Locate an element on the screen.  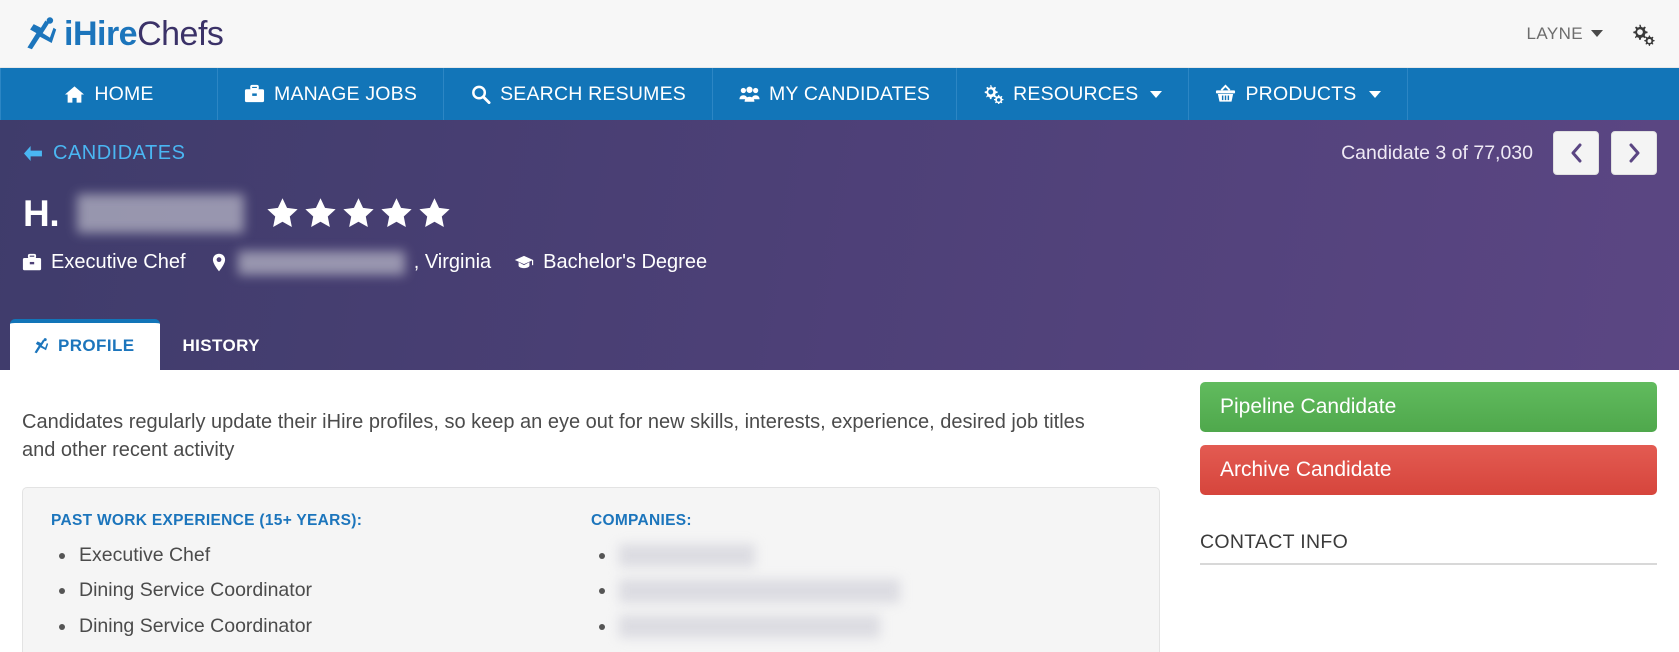
top-bar-actions: LAYNE is located at coordinates (1594, 34).